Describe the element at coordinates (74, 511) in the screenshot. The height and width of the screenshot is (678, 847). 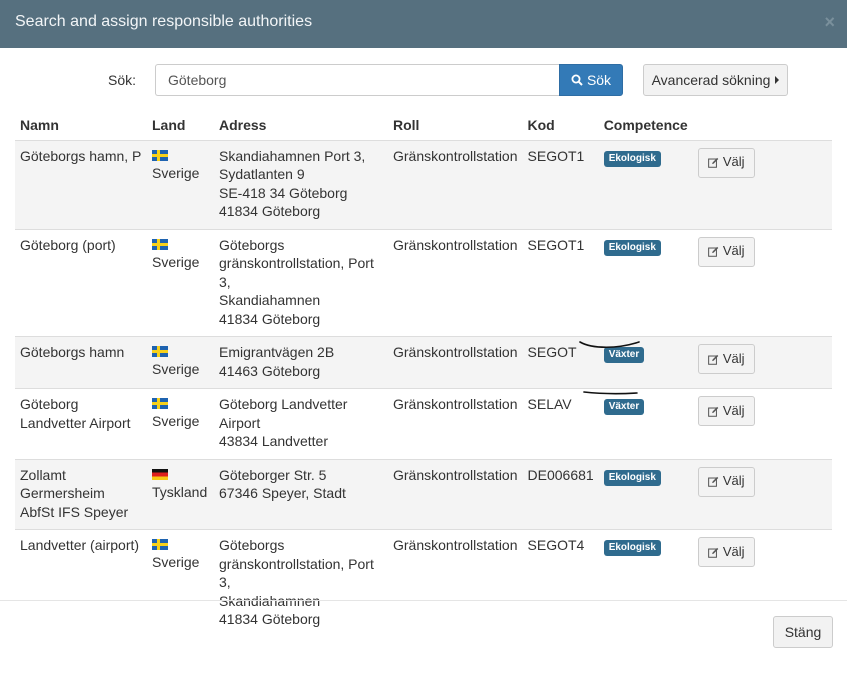
I see `name-line: AbfSt IFS Speyer` at that location.